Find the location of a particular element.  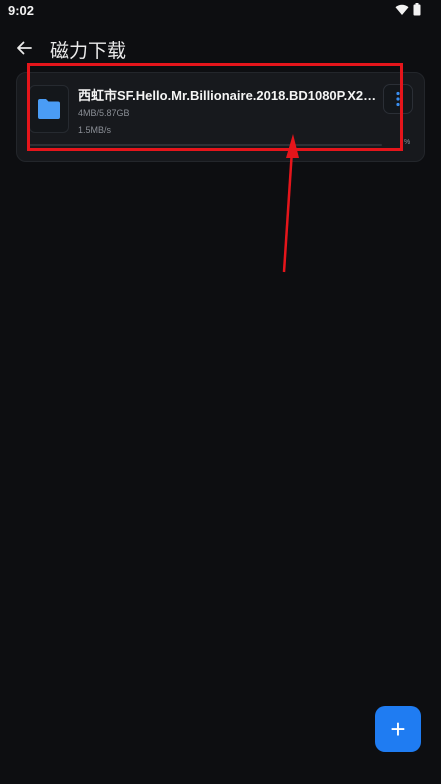

app-bar: 磁力下载 is located at coordinates (220, 48).